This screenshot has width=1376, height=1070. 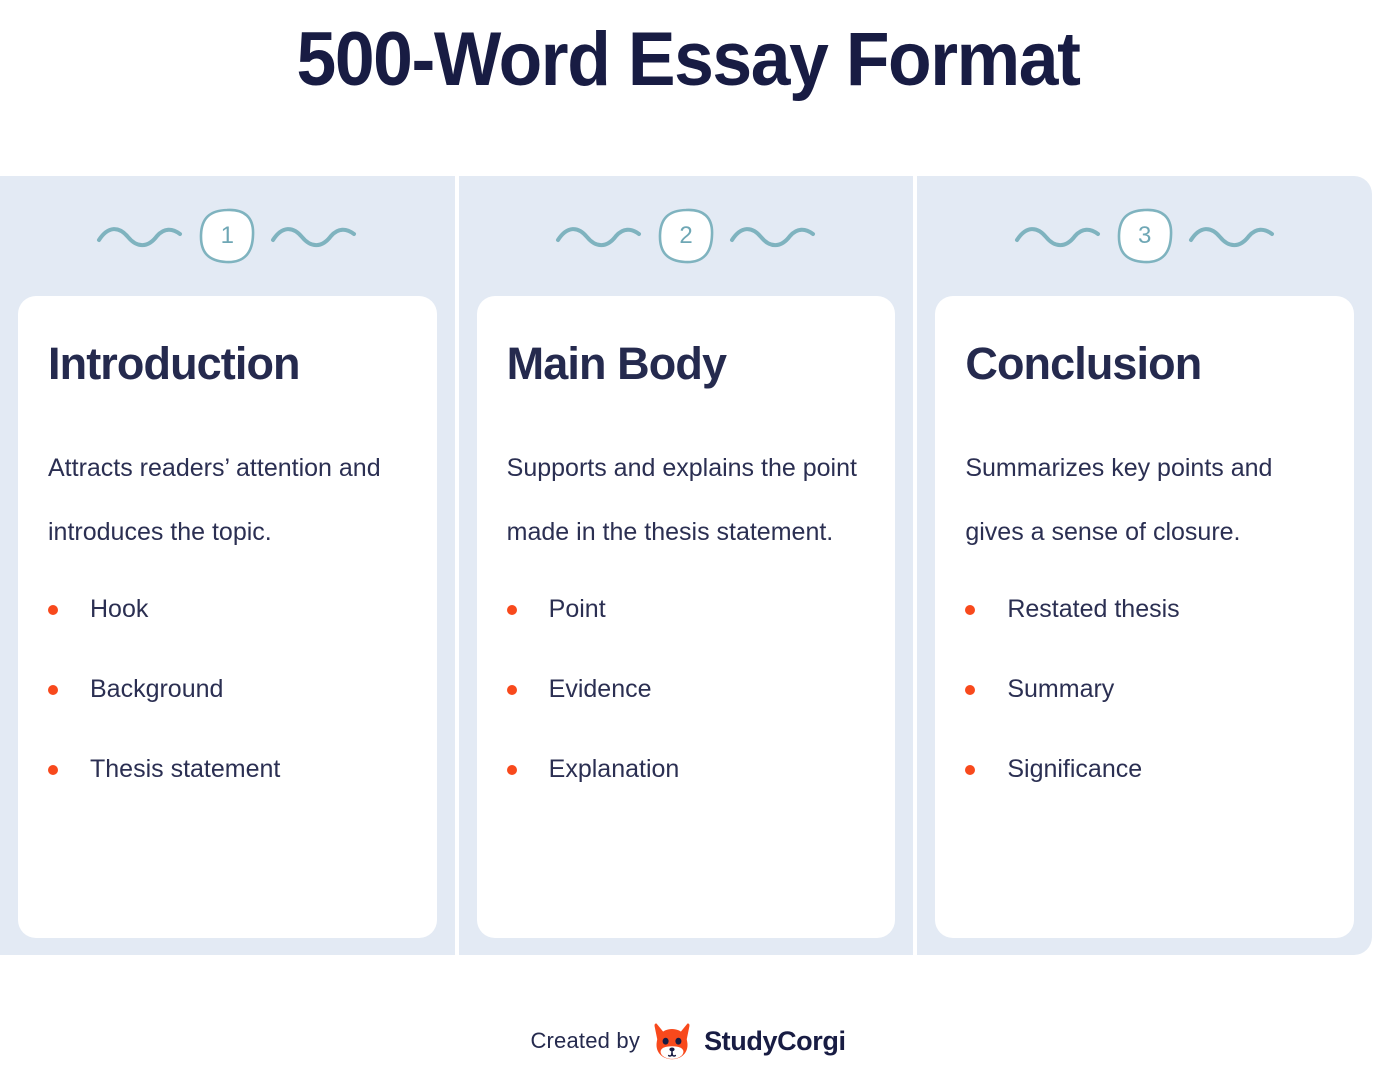 I want to click on card-bullet-list: Hook Background Thesis statement, so click(x=227, y=689).